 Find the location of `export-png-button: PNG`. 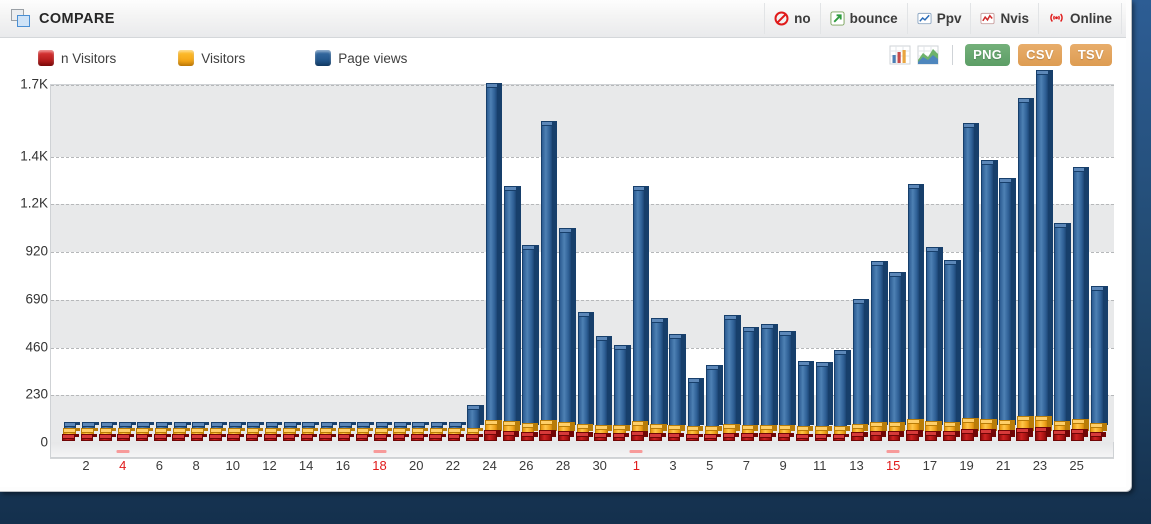

export-png-button: PNG is located at coordinates (988, 55).